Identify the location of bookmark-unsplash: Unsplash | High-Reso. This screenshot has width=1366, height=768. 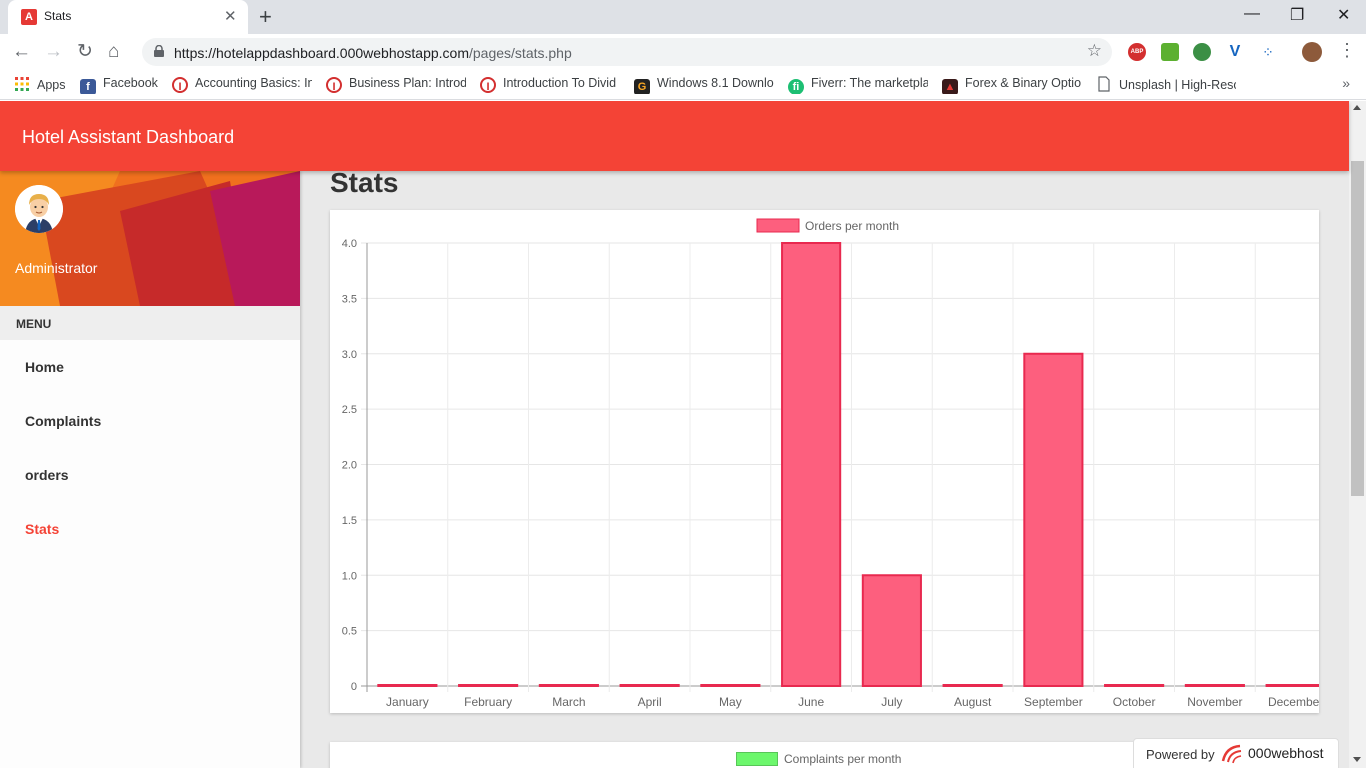
(1166, 85).